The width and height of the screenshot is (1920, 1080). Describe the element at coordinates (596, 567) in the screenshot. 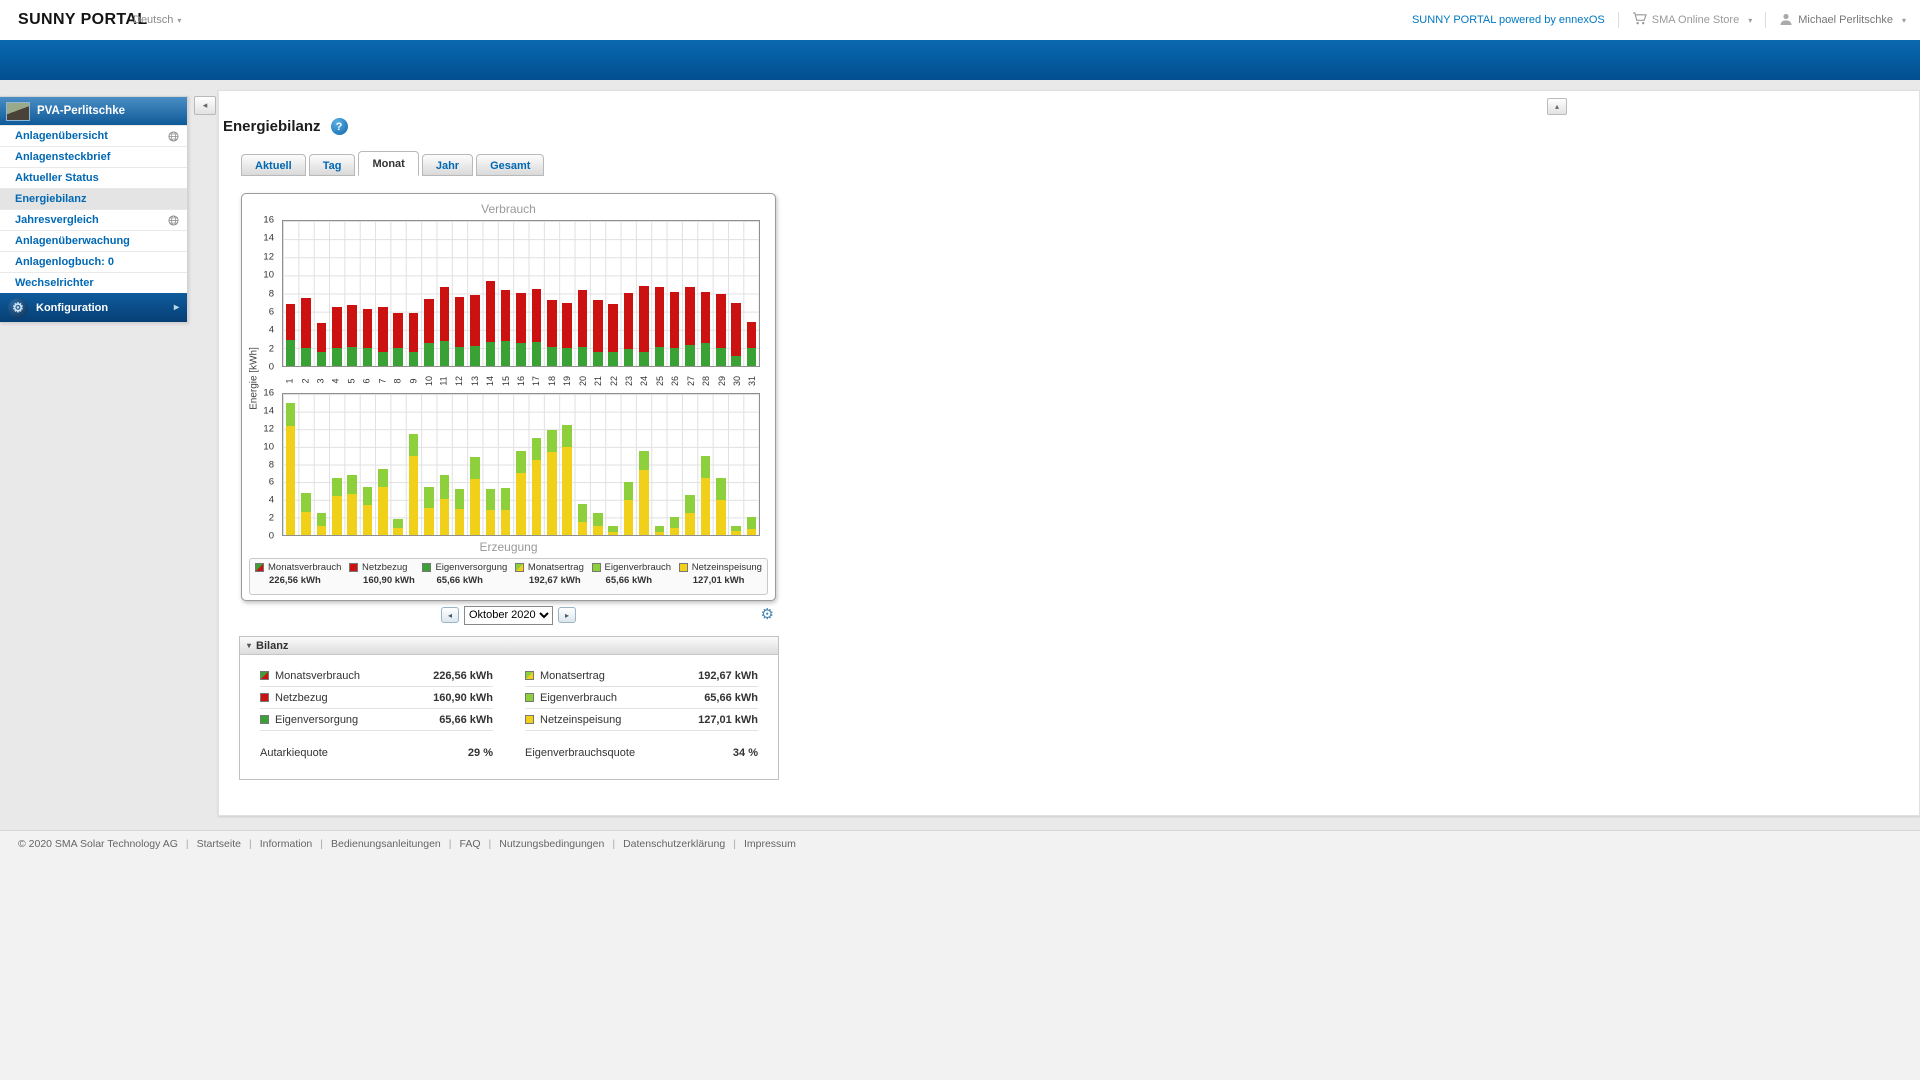

I see `eigenverbrauch-swatch-icon` at that location.